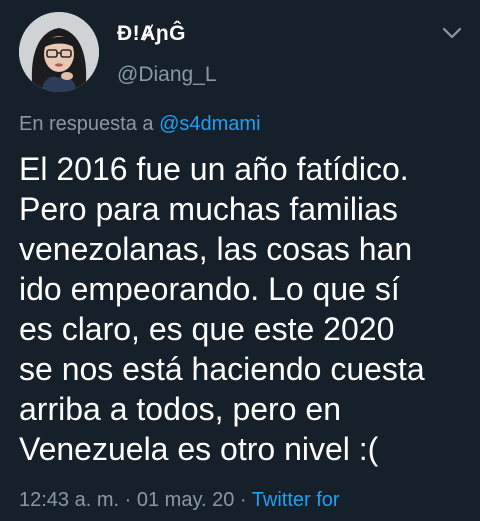 Image resolution: width=480 pixels, height=521 pixels. What do you see at coordinates (151, 34) in the screenshot?
I see `display-name: Ð!ȺɲĜ` at bounding box center [151, 34].